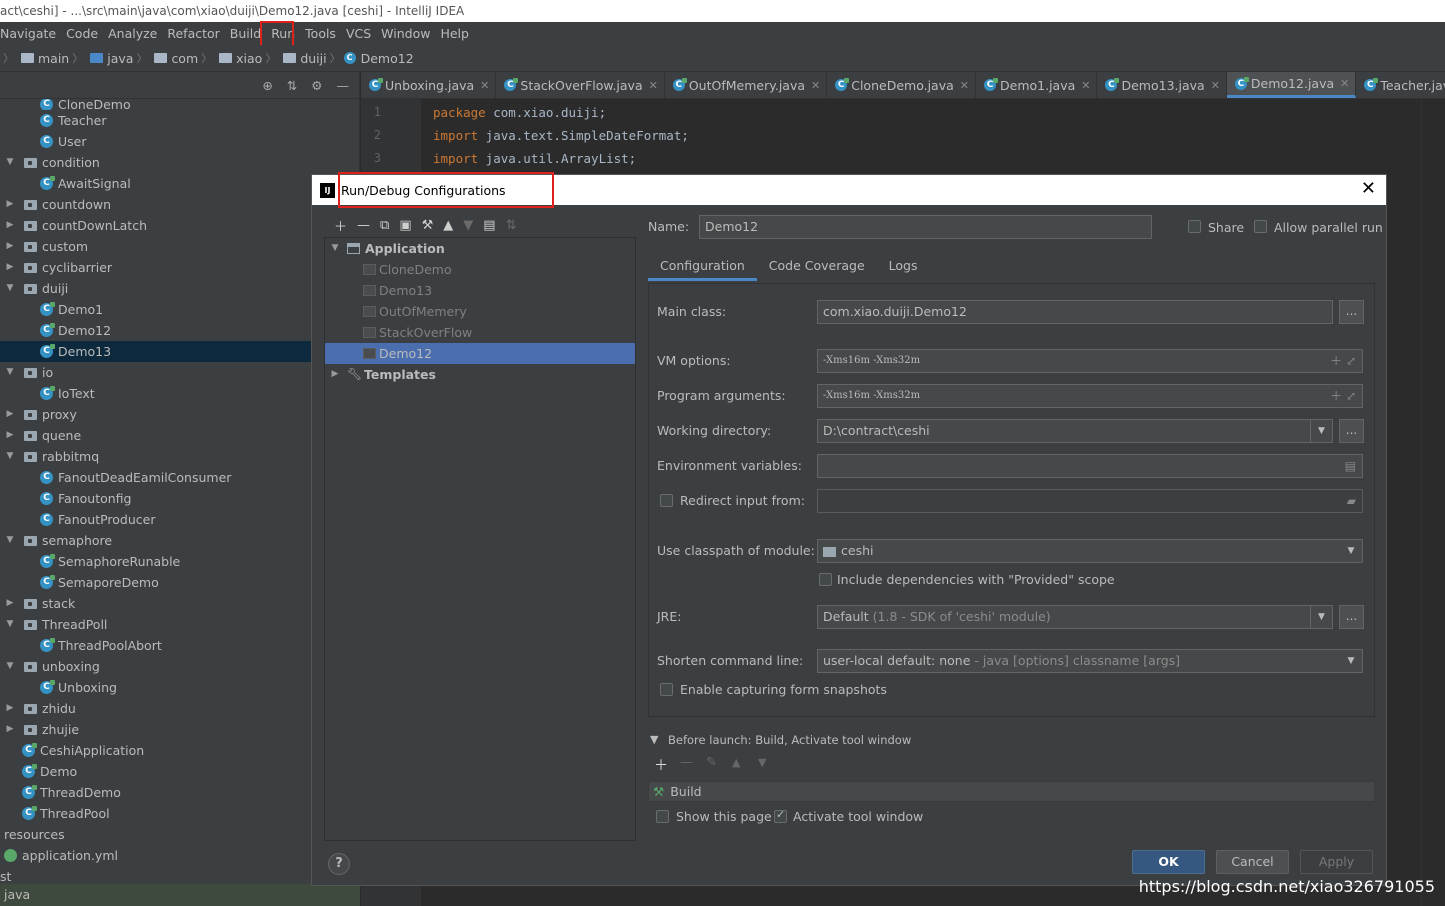  I want to click on tree-item: C Demo1, so click(179, 309).